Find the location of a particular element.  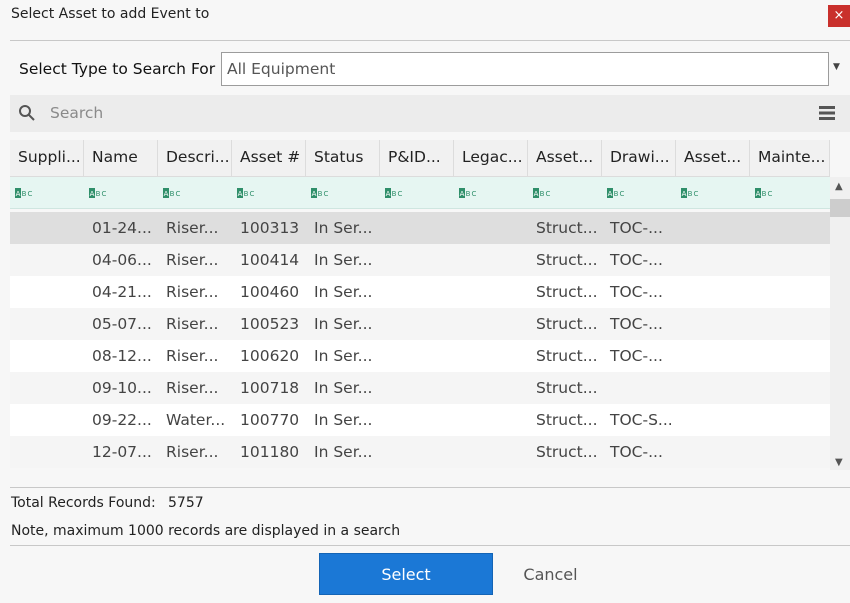

column-menu-icon is located at coordinates (827, 113).